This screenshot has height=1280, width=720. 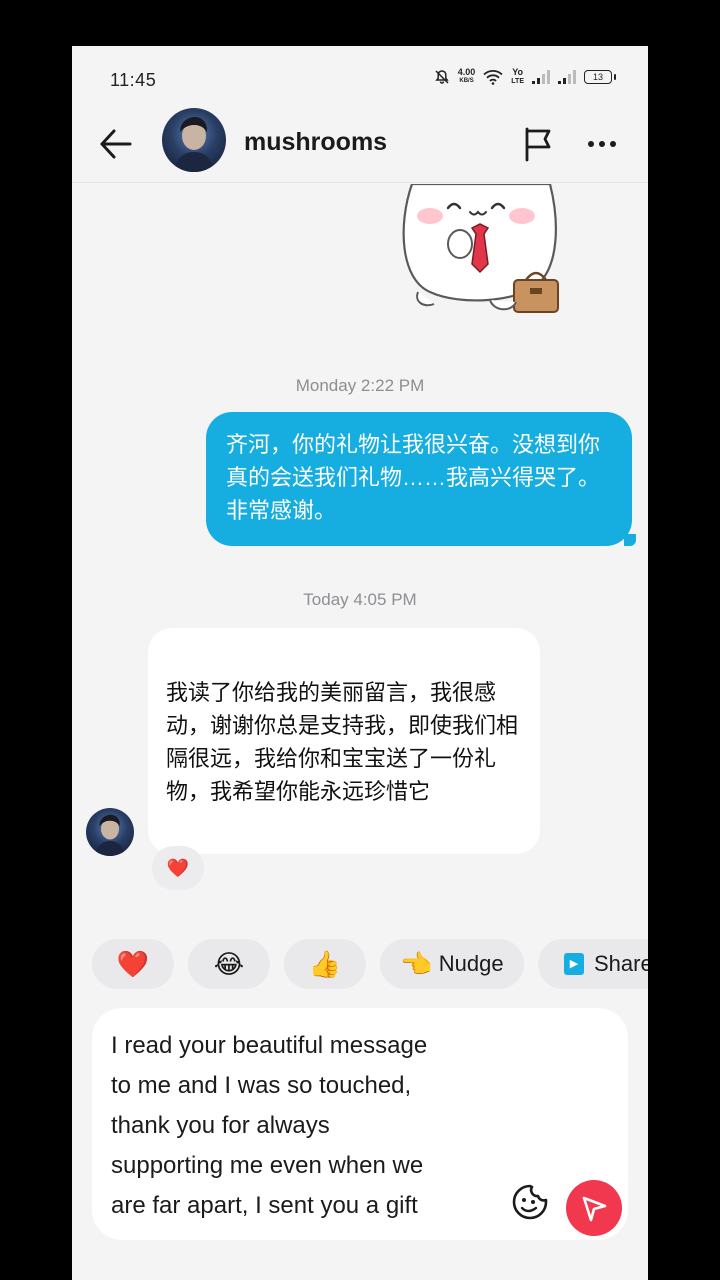 I want to click on send-arrow-icon, so click(x=594, y=1209).